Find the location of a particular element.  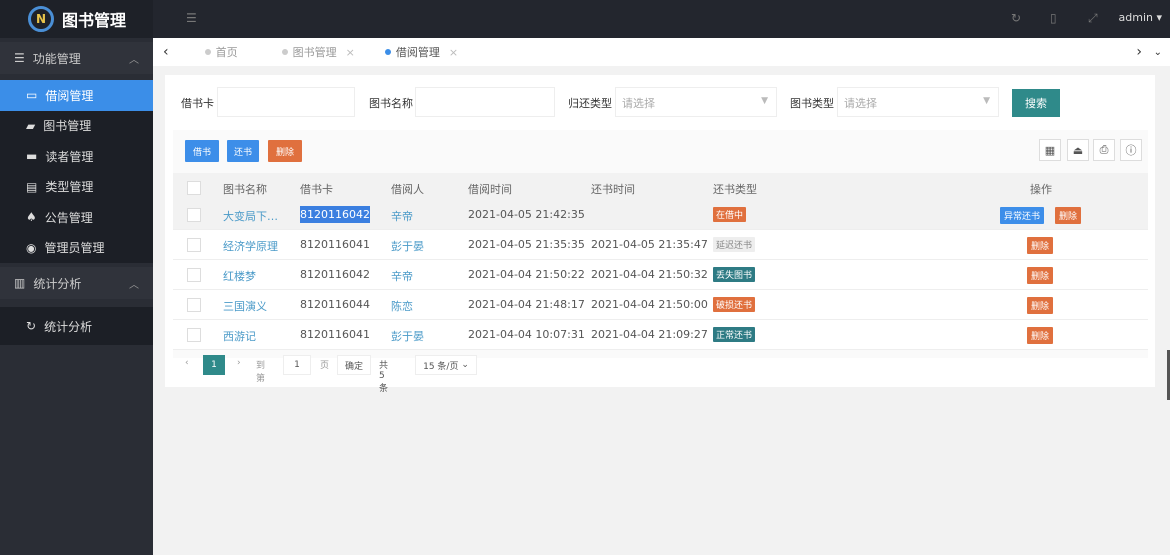

sidebar-item: ↻ 统计分析 is located at coordinates (76, 326).